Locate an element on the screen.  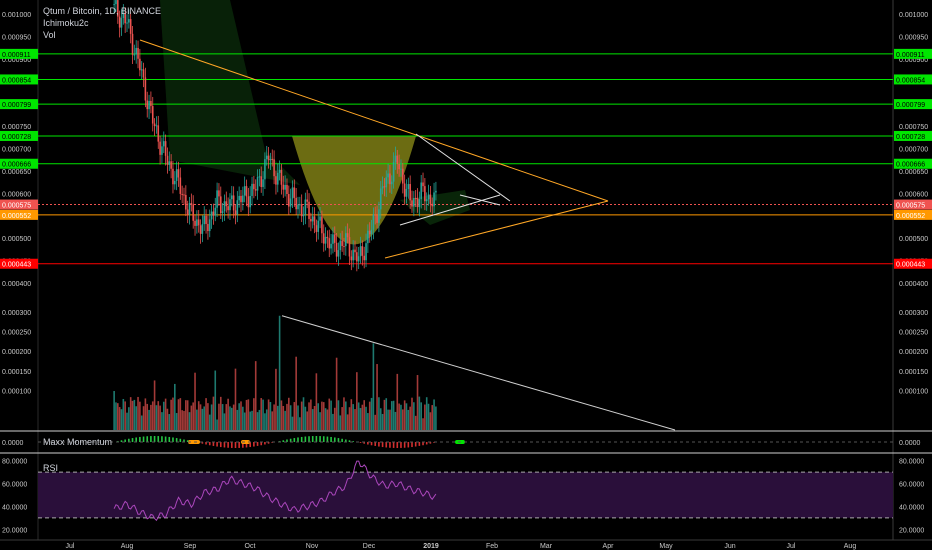
volume-tick-right: 0.000150 is located at coordinates (913, 372).